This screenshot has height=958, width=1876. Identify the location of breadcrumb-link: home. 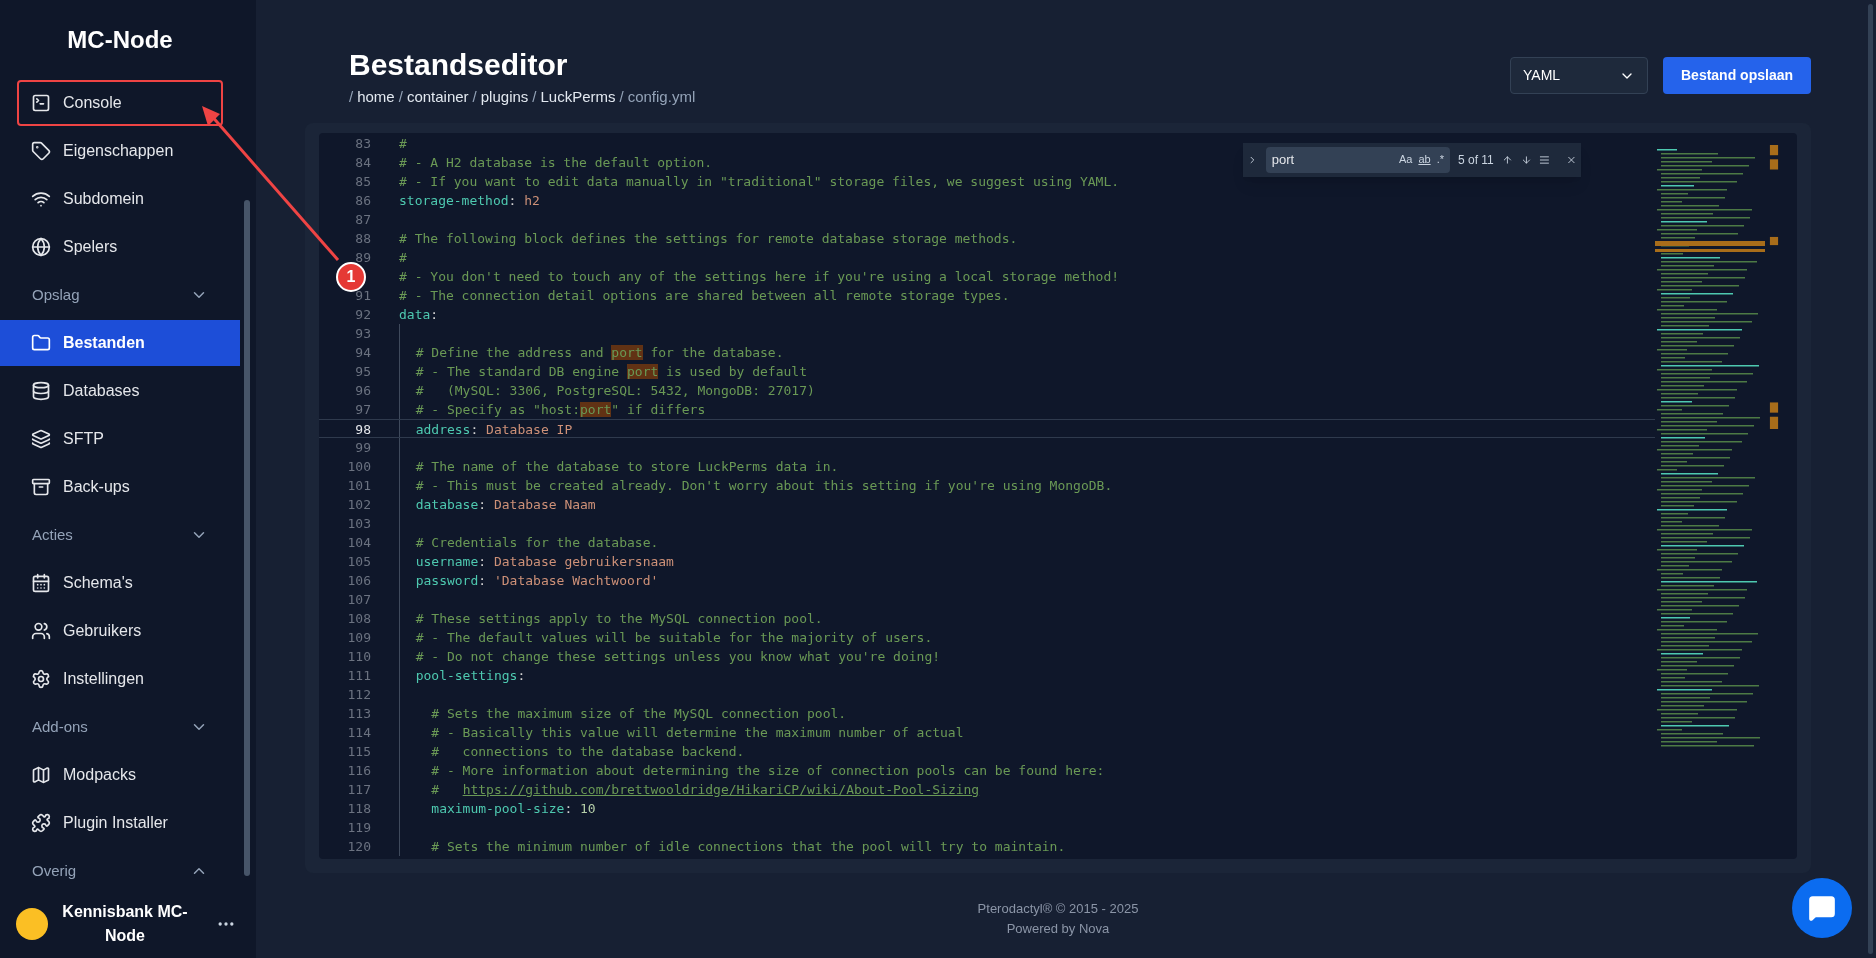
(376, 97).